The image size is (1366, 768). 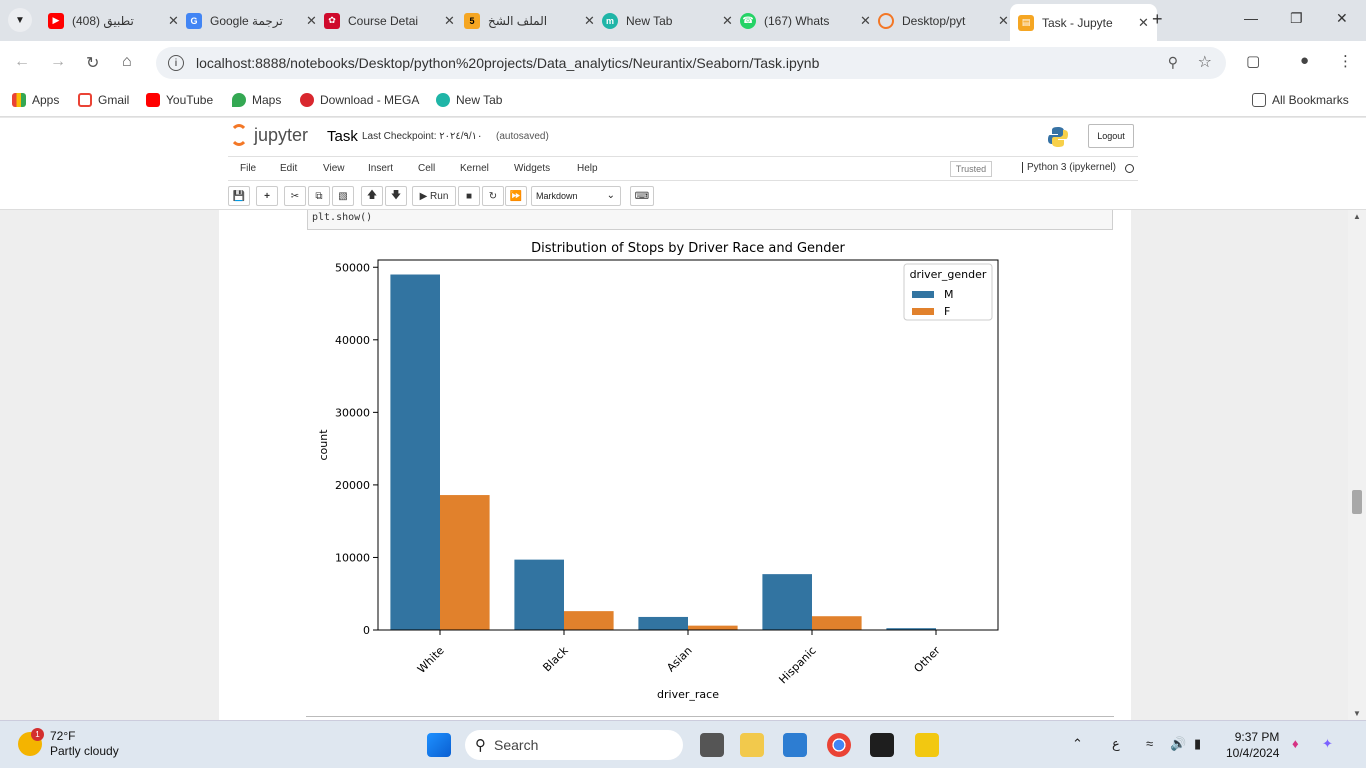 I want to click on command-palette-button: ⌨, so click(x=642, y=196).